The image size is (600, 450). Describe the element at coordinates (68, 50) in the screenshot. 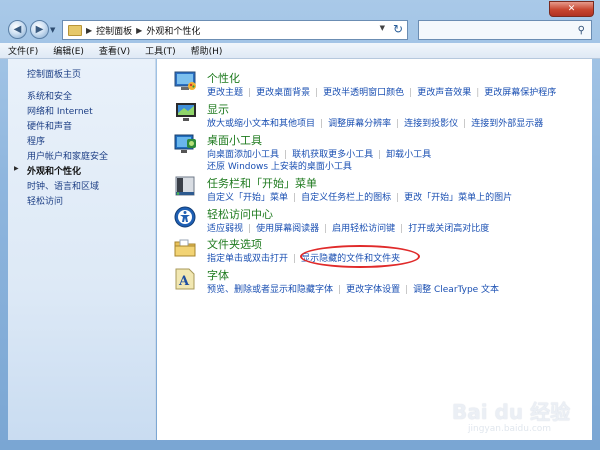

I see `menu-edit: 编辑(E)` at that location.